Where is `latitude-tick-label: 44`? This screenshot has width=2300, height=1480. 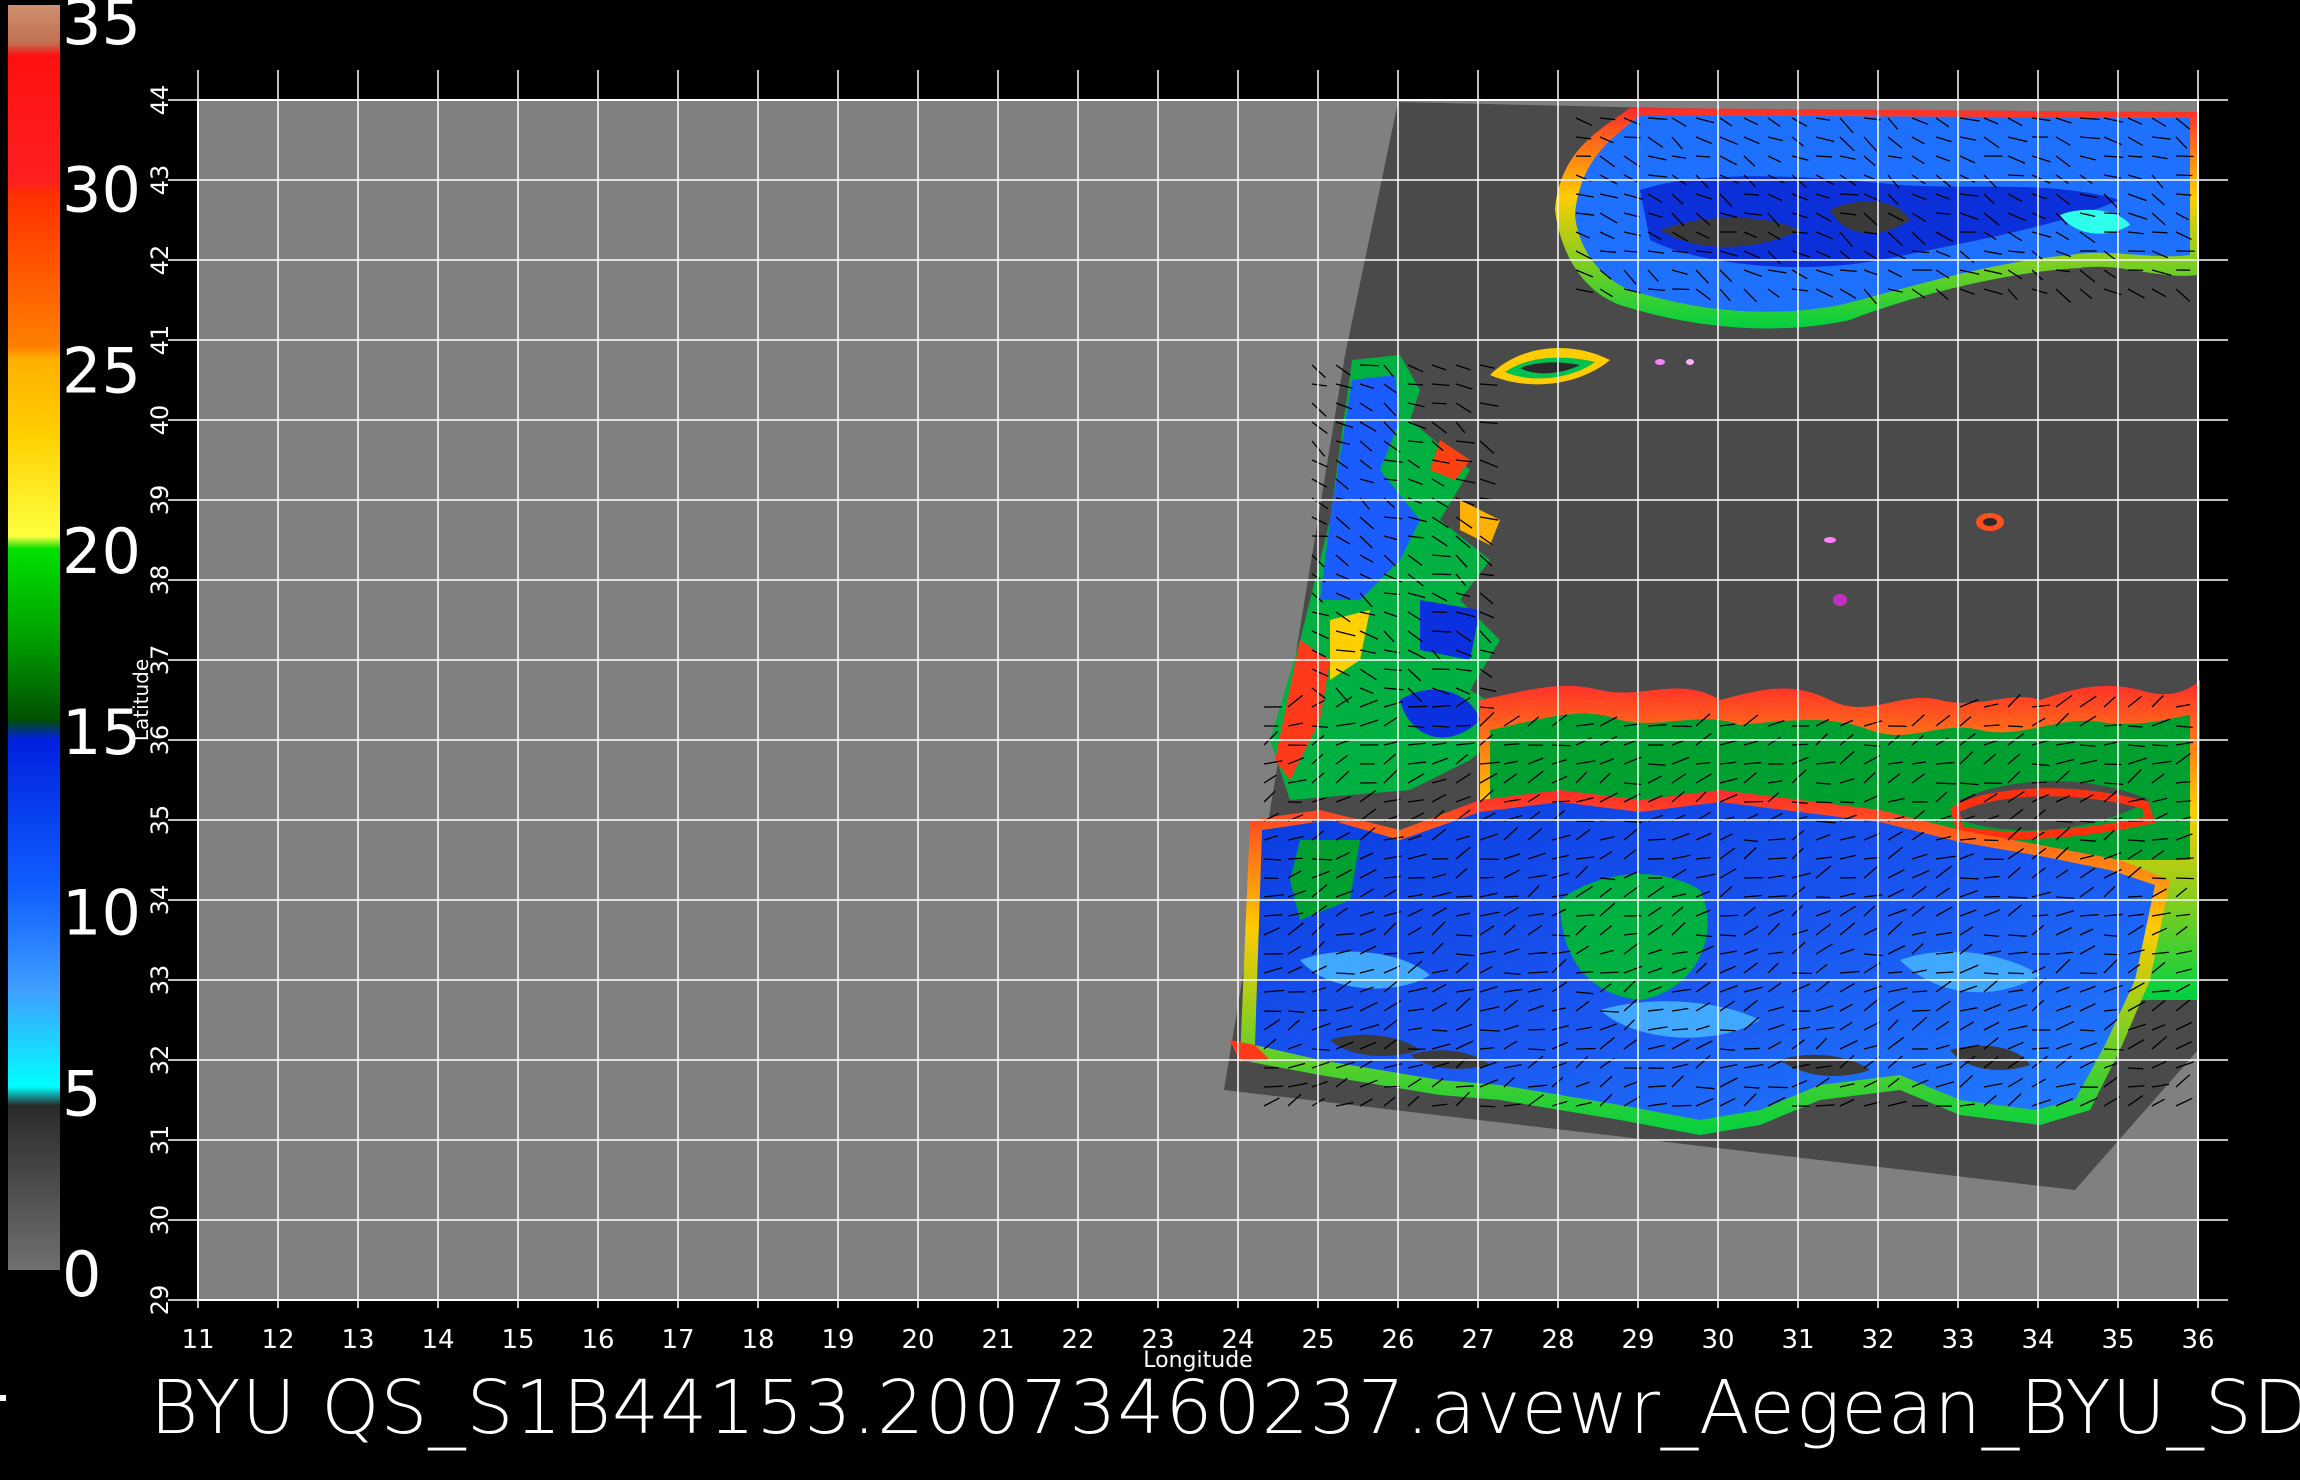
latitude-tick-label: 44 is located at coordinates (160, 100).